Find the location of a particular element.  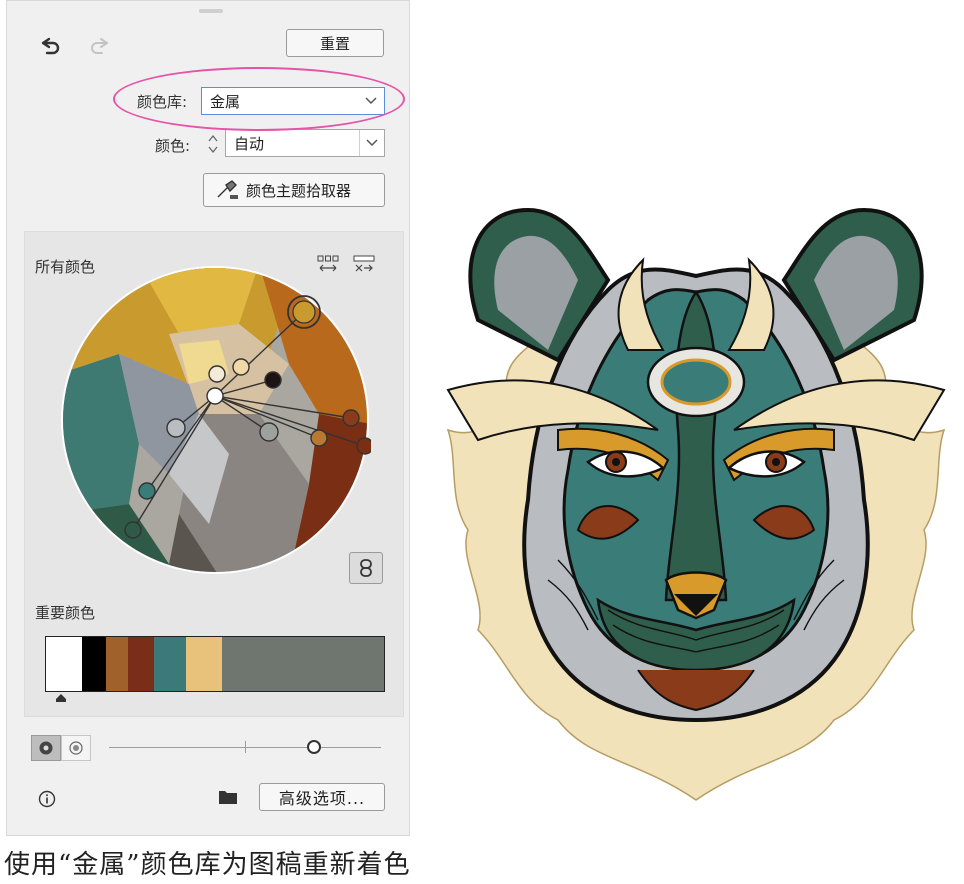

swatch-white is located at coordinates (64, 664).